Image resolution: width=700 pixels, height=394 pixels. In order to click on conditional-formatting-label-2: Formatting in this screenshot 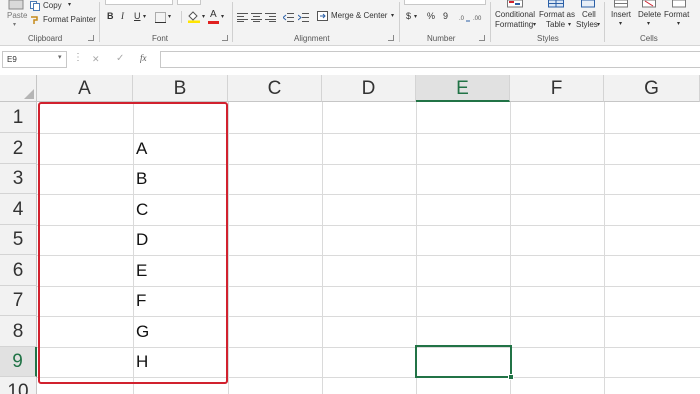, I will do `click(514, 24)`.